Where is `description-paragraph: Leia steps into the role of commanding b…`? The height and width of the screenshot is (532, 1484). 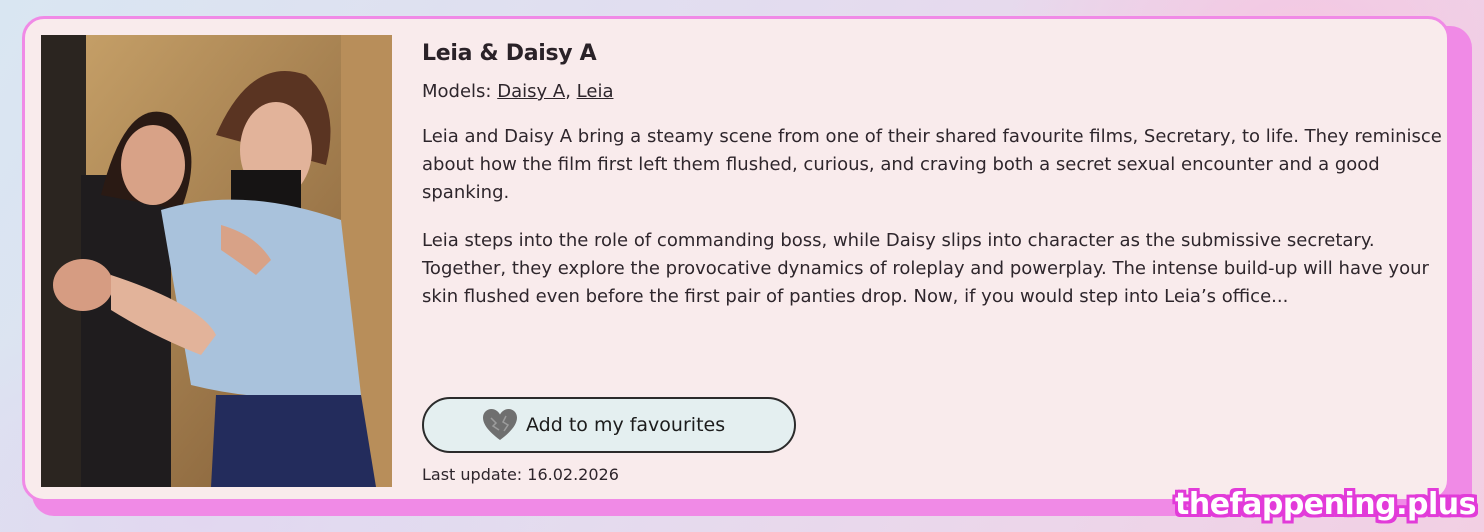
description-paragraph: Leia steps into the role of commanding b… is located at coordinates (925, 268).